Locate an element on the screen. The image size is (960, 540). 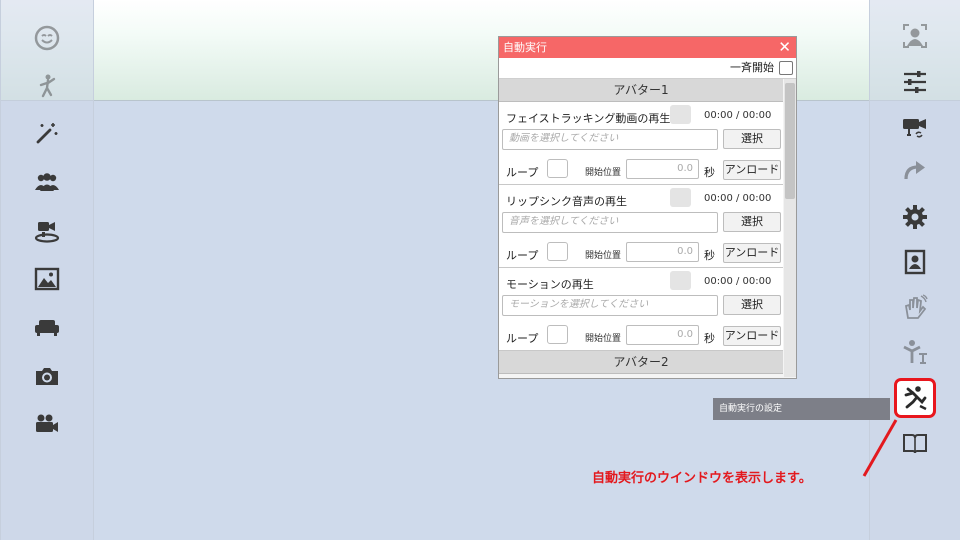
file-input: 動画を選択してください is located at coordinates (610, 139).